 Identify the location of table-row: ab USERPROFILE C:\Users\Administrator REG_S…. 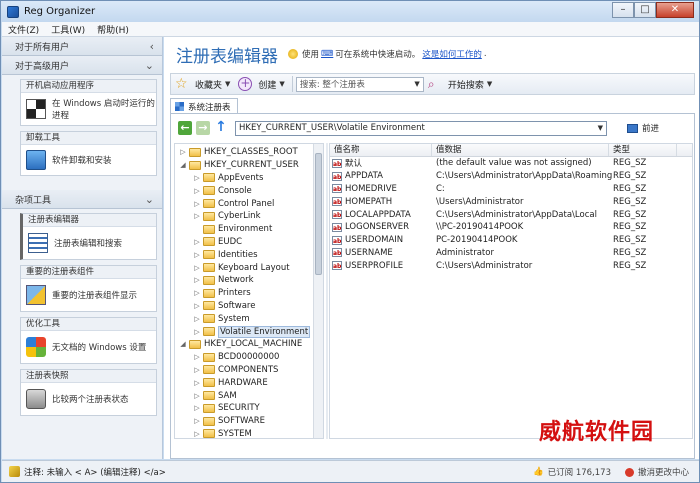
(511, 265).